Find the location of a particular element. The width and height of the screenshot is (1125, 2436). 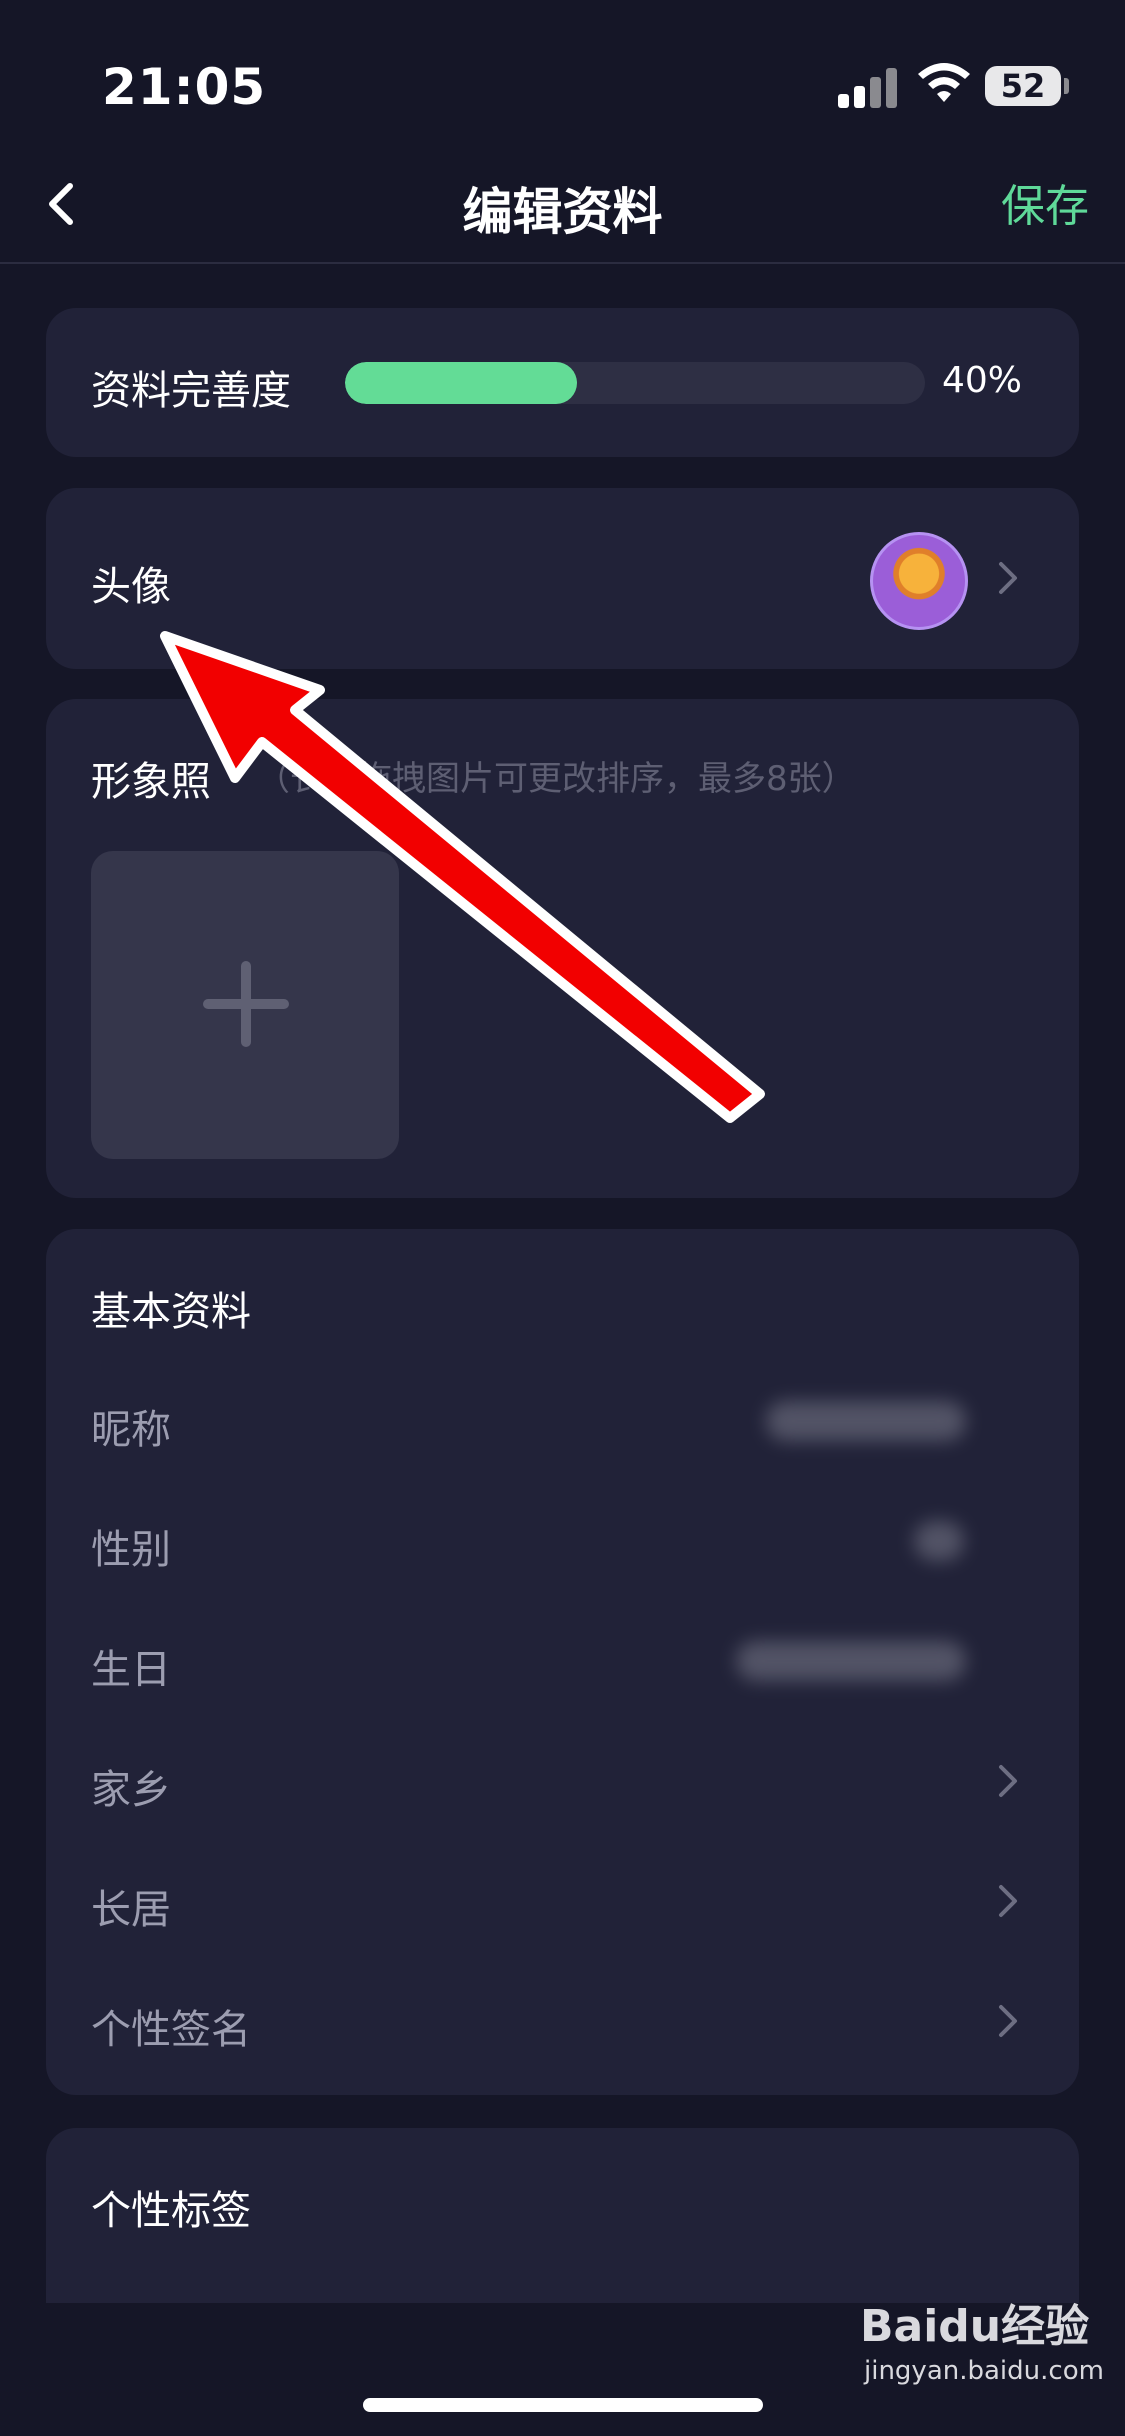

nav-bar: 编辑资料 保存 is located at coordinates (562, 207).